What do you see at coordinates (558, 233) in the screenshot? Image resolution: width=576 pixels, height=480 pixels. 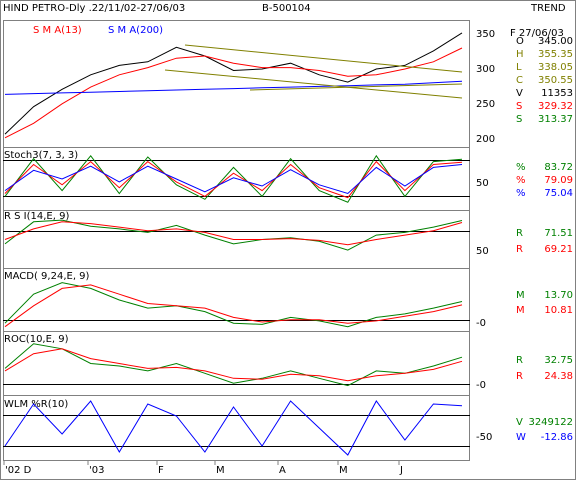 I see `stat-value: 71.51` at bounding box center [558, 233].